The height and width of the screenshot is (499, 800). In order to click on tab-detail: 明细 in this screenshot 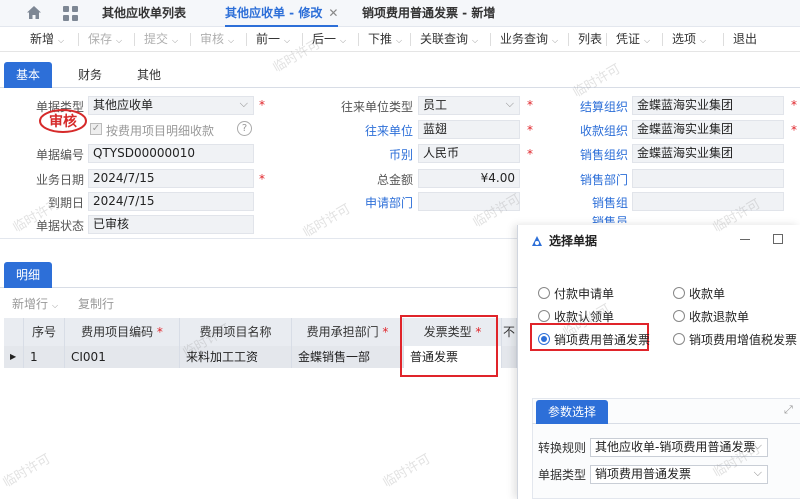, I will do `click(28, 275)`.